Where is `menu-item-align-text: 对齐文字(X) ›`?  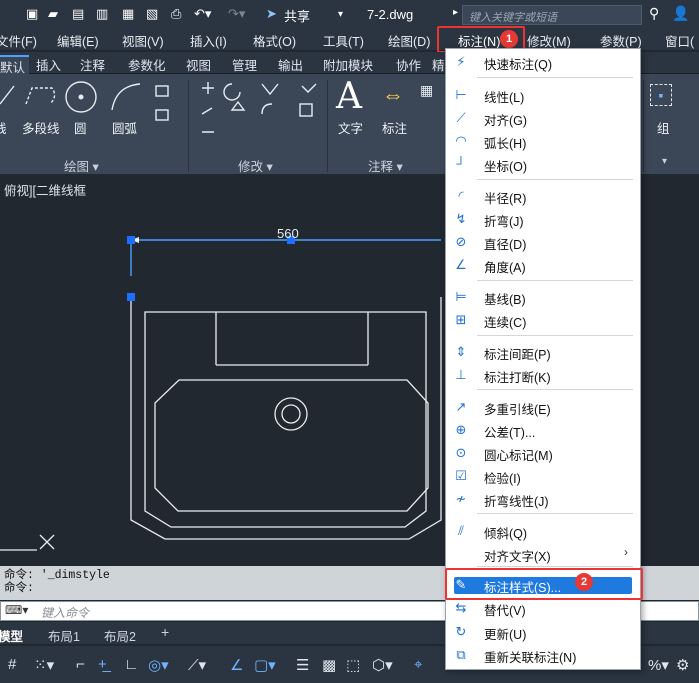
menu-item-align-text: 对齐文字(X) › is located at coordinates (543, 554).